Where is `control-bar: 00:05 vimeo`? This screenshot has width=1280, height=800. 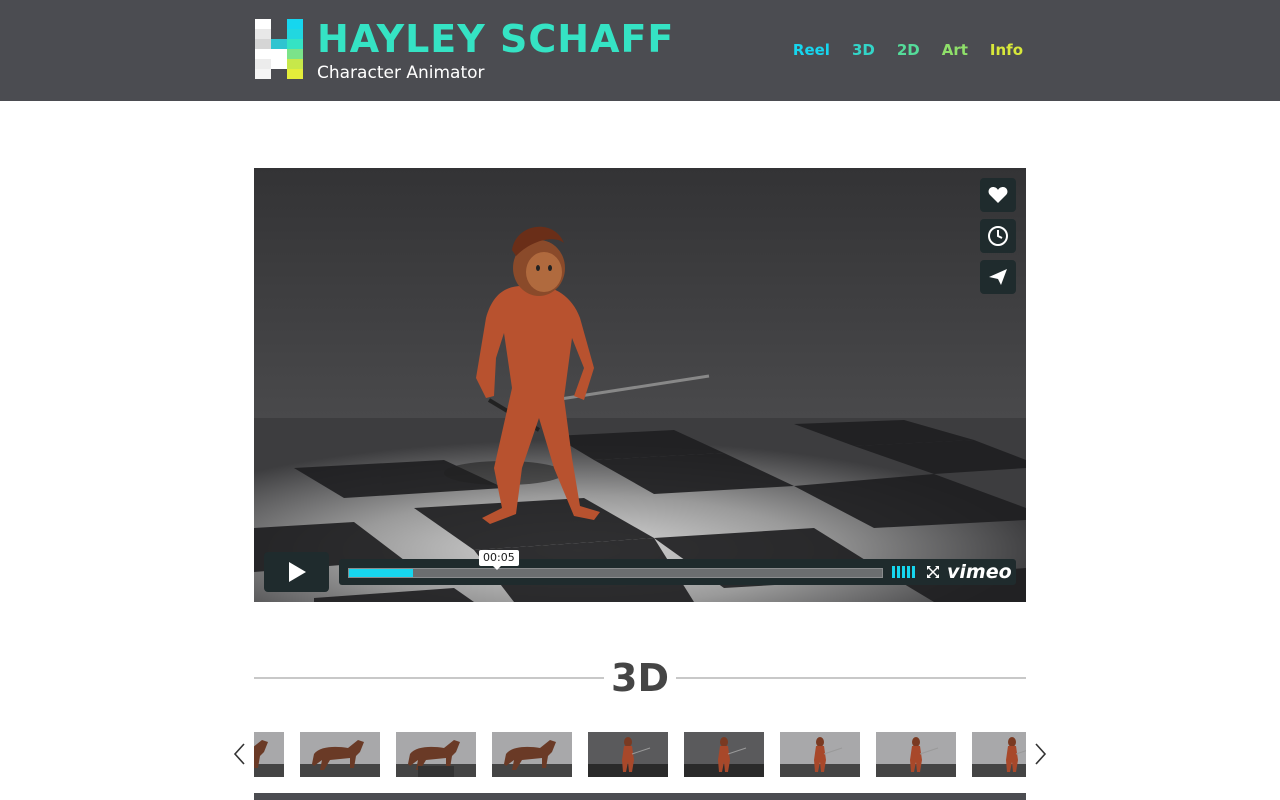
control-bar: 00:05 vimeo is located at coordinates (677, 567).